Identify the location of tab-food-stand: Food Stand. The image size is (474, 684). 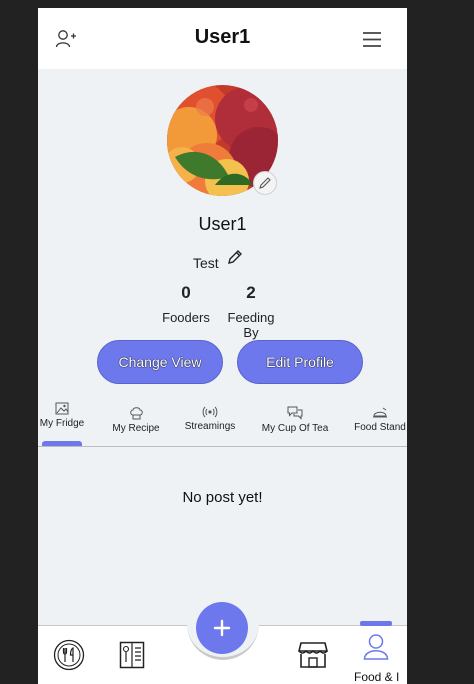
(380, 419).